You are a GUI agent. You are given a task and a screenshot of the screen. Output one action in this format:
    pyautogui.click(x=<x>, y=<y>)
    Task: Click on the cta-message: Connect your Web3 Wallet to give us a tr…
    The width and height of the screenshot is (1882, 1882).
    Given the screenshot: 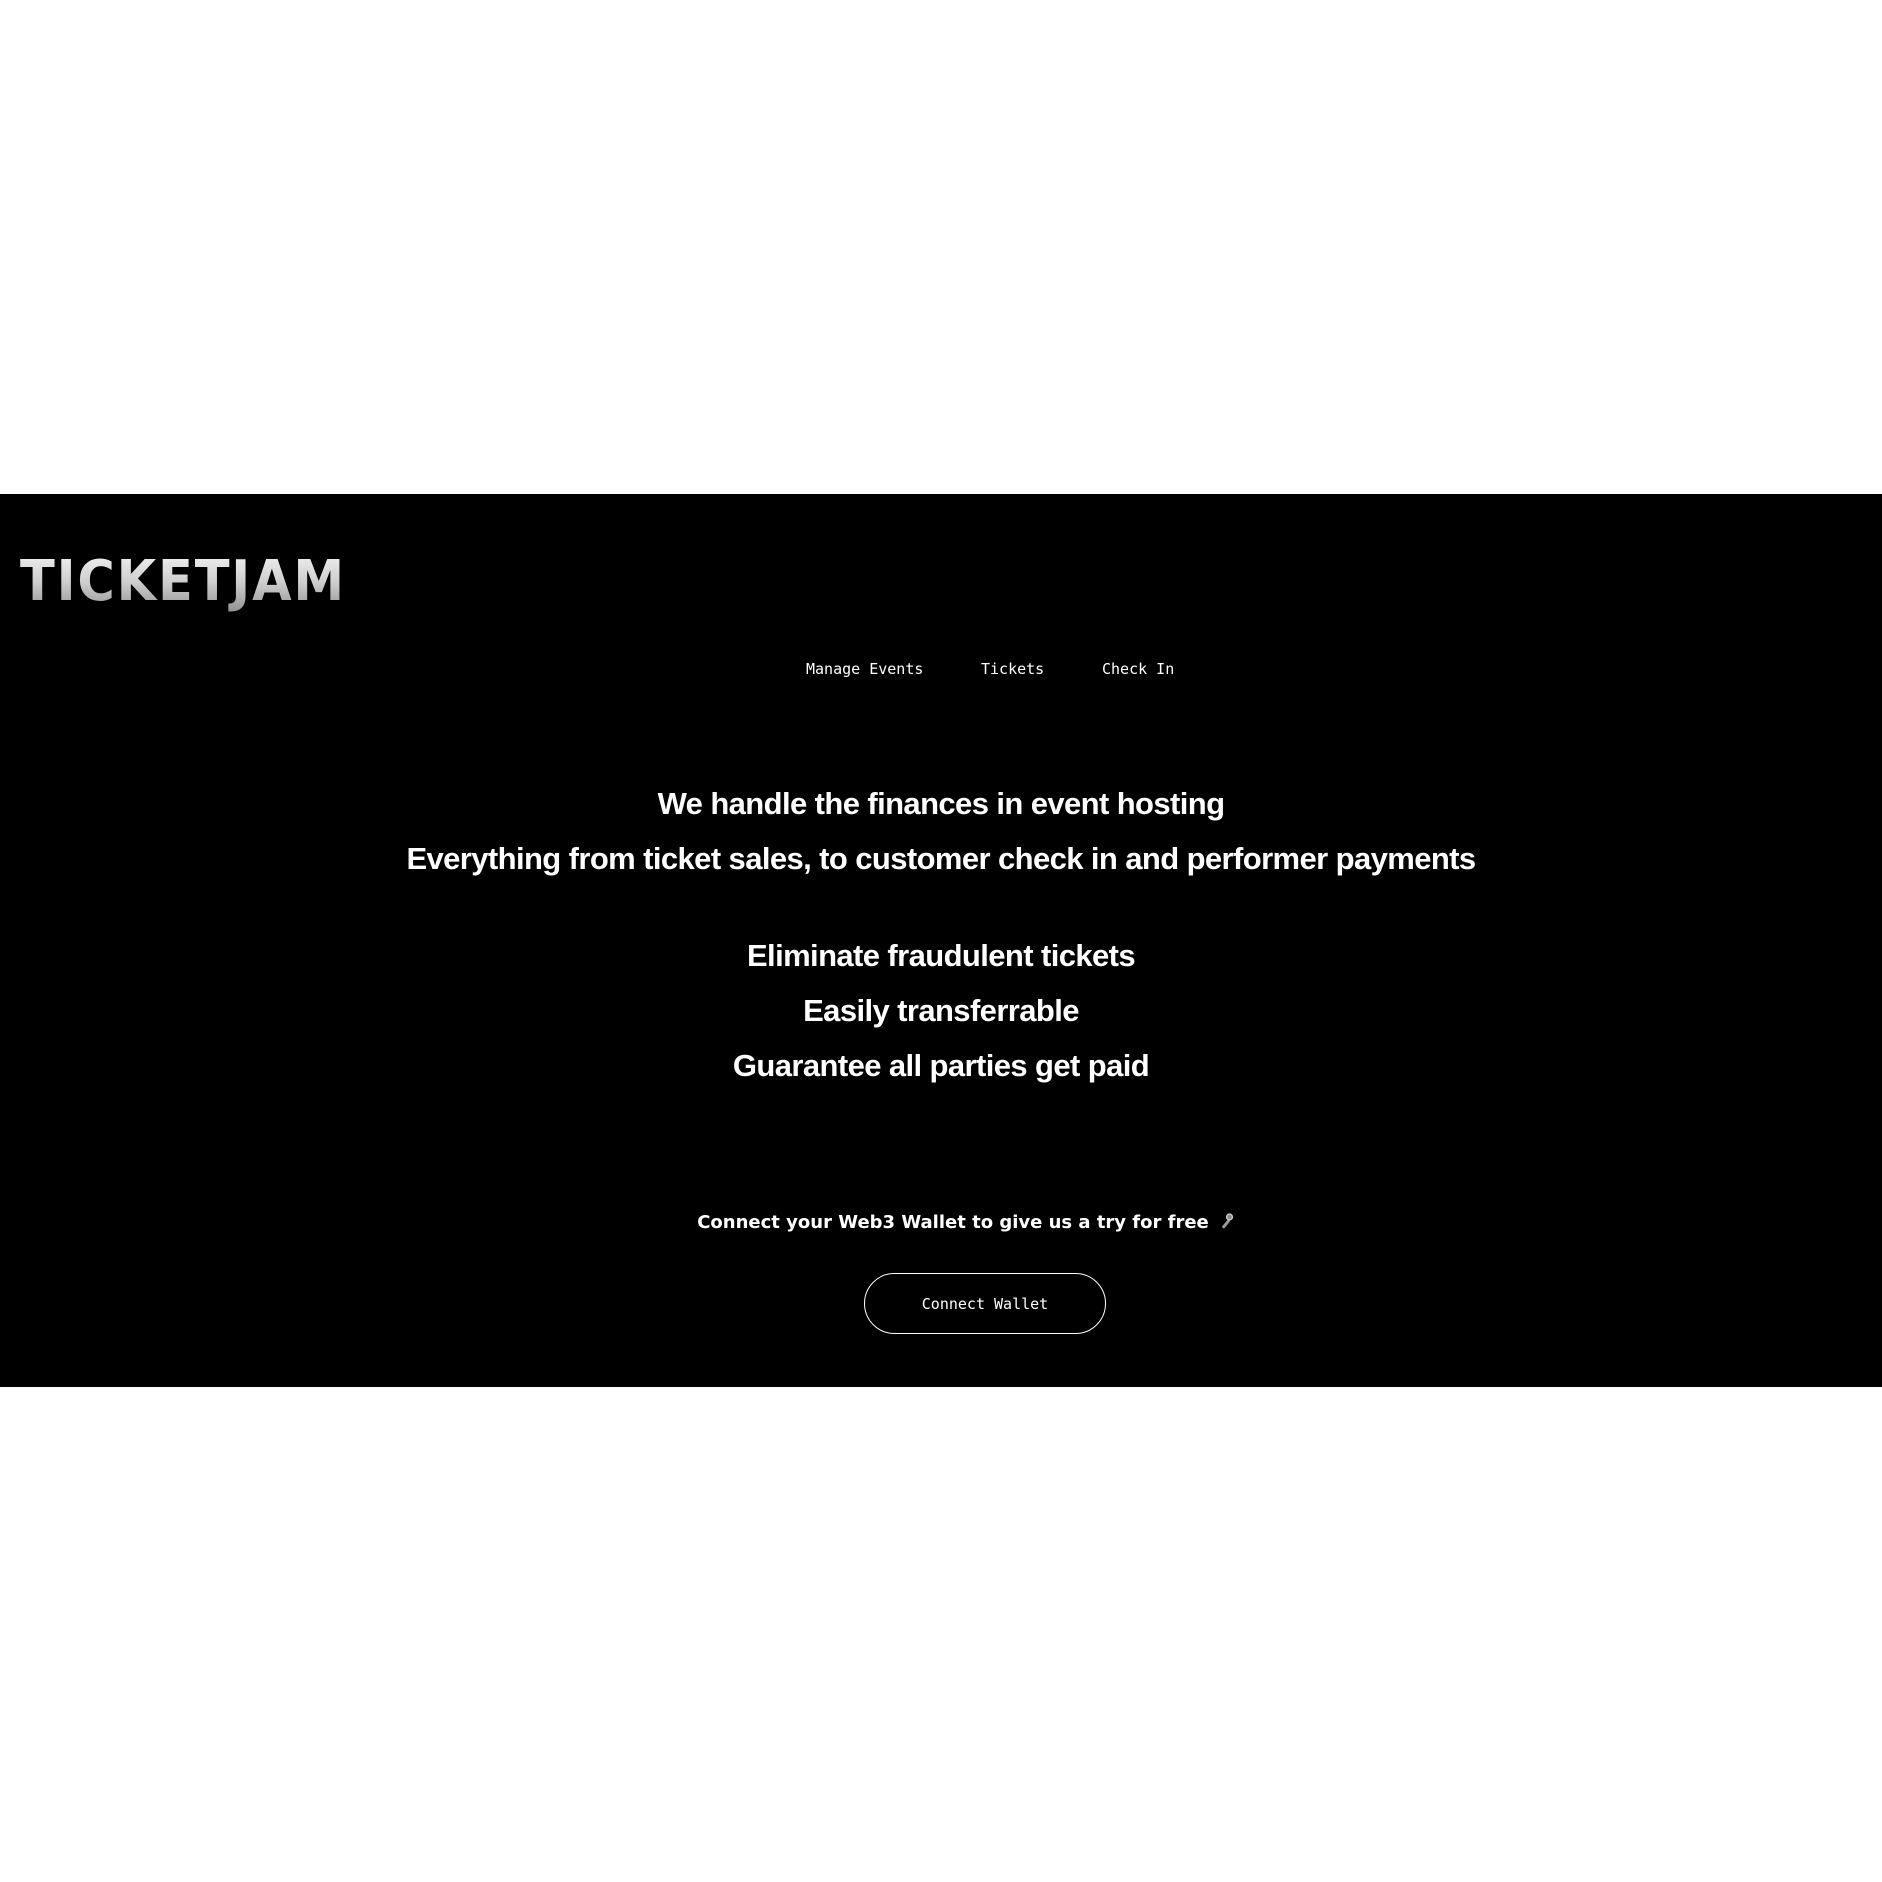 What is the action you would take?
    pyautogui.click(x=941, y=1222)
    